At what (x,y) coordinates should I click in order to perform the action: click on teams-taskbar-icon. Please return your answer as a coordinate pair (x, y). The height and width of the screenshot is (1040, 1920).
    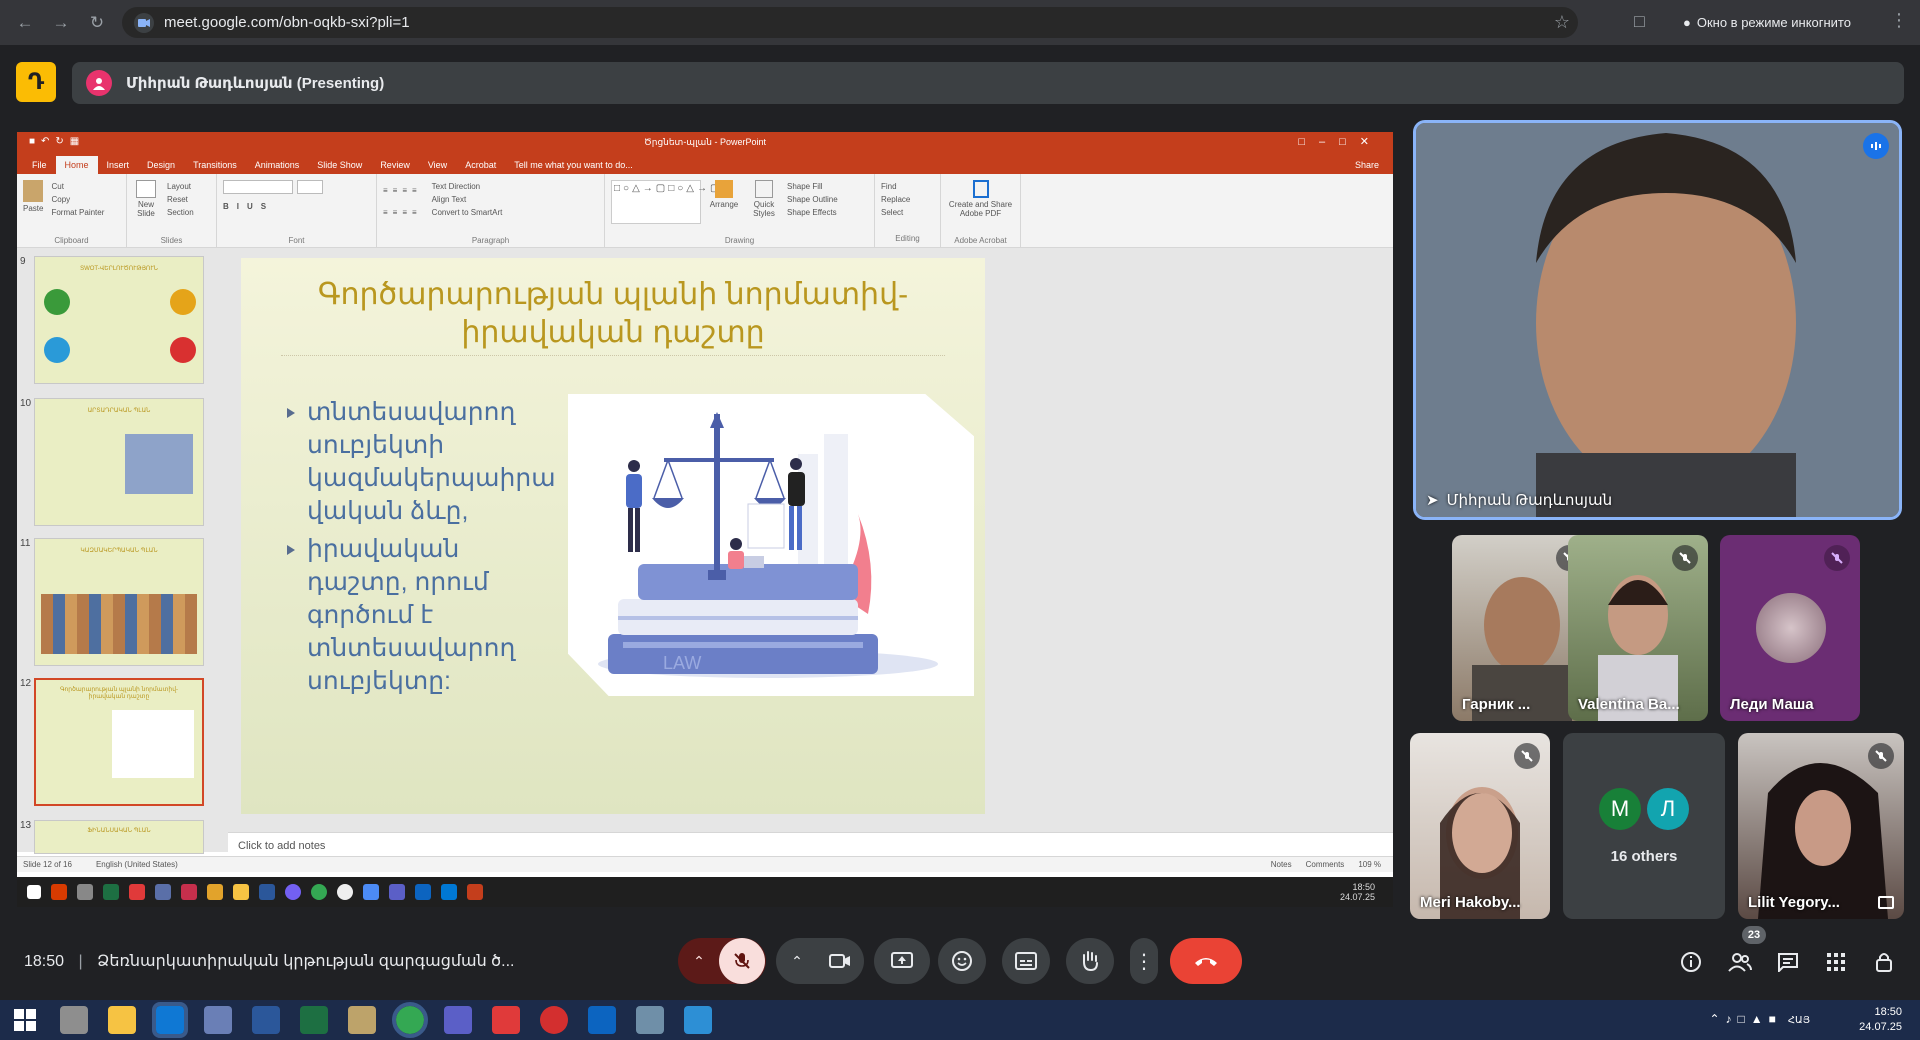
    Looking at the image, I should click on (458, 1020).